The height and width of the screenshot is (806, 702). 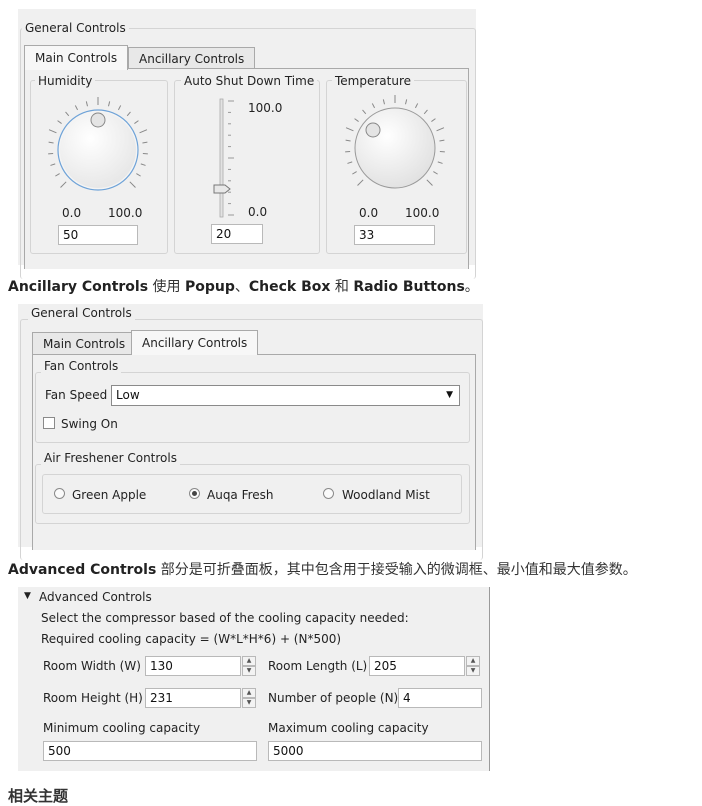 What do you see at coordinates (422, 213) in the screenshot?
I see `temperature-max-label: 100.0` at bounding box center [422, 213].